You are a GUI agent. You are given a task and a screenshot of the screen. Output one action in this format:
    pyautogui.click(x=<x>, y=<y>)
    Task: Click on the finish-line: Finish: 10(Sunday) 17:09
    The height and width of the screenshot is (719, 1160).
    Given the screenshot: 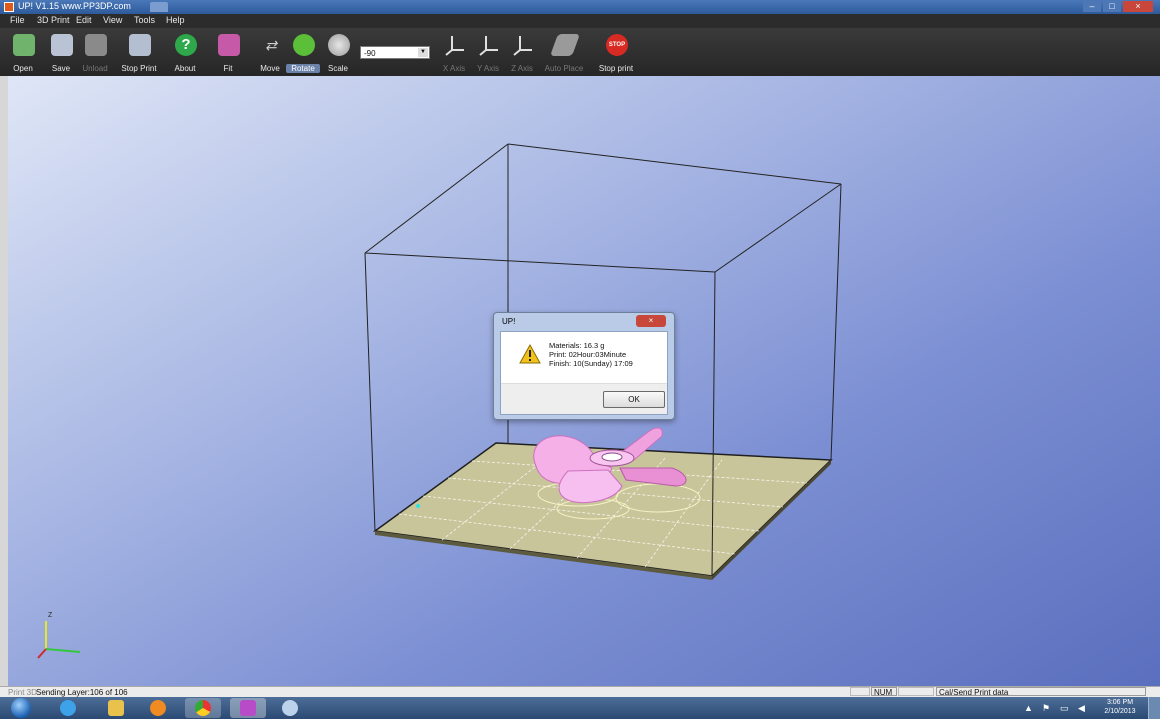 What is the action you would take?
    pyautogui.click(x=591, y=363)
    